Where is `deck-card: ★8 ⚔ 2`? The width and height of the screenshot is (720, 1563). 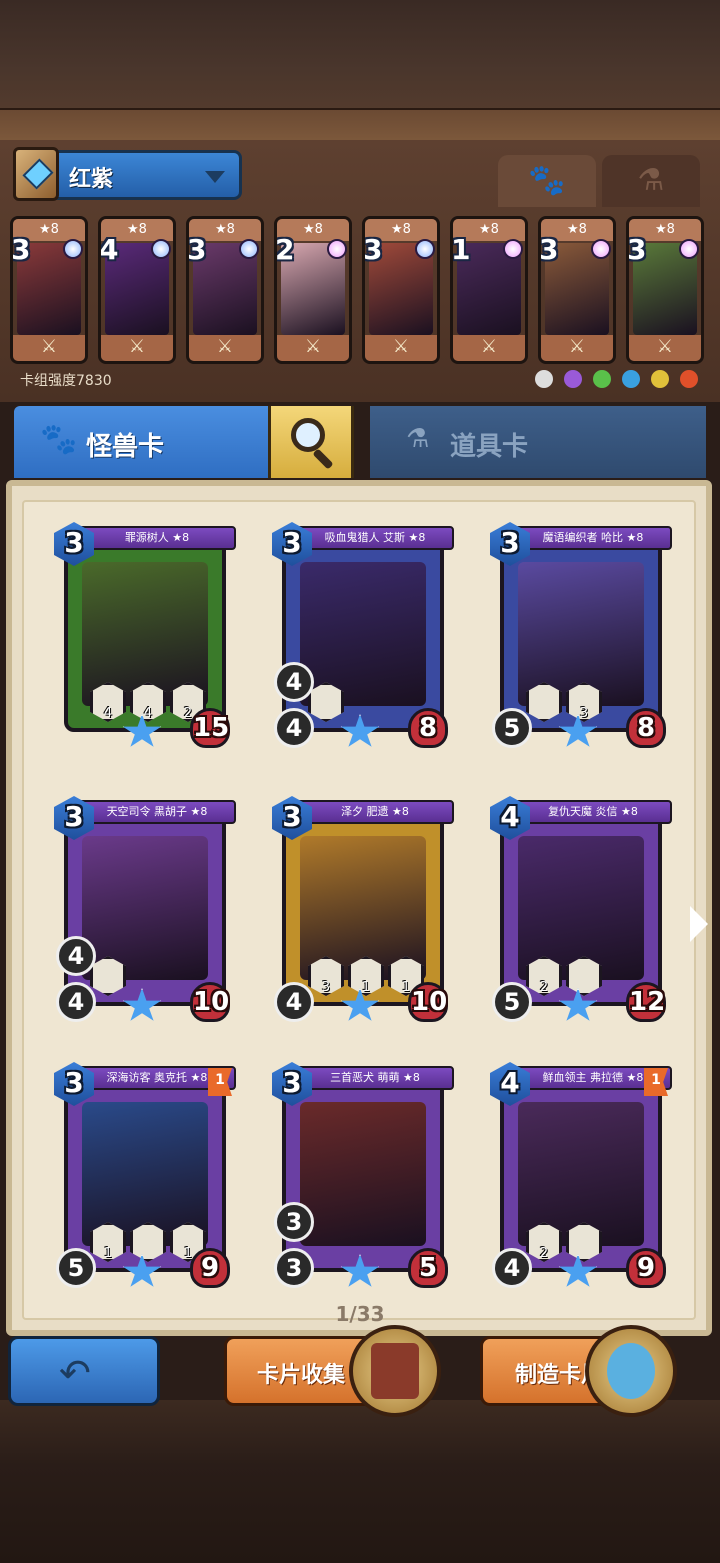 deck-card: ★8 ⚔ 2 is located at coordinates (313, 290).